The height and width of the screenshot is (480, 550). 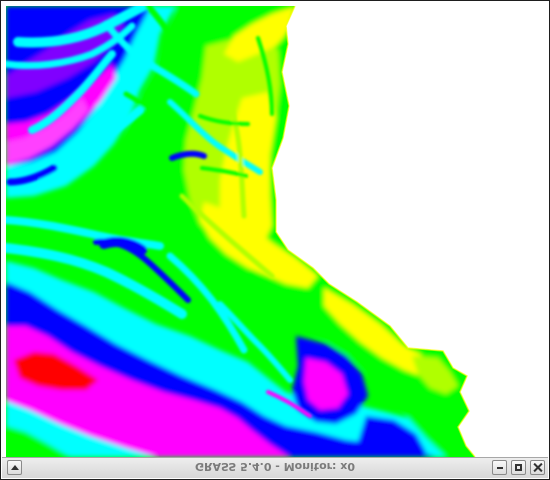 I want to click on title-bar: GRASS 5.4.0 - Monitor: x0, so click(x=275, y=467).